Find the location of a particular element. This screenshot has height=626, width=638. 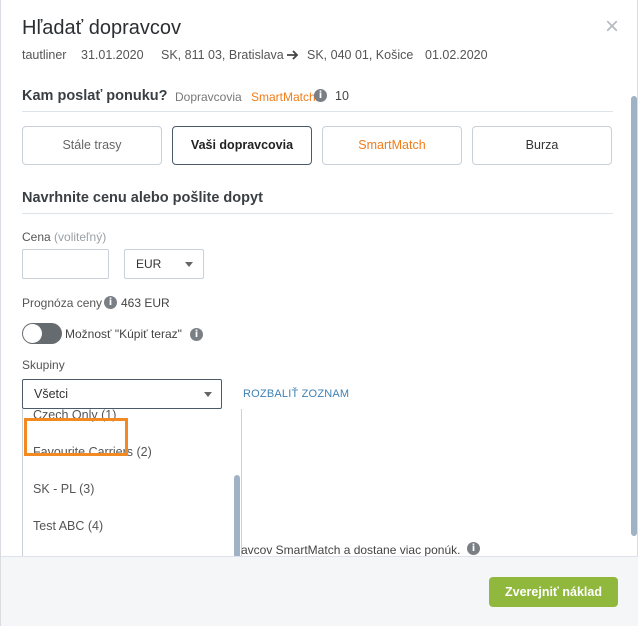

groups-selected-value: Všetci is located at coordinates (51, 394).